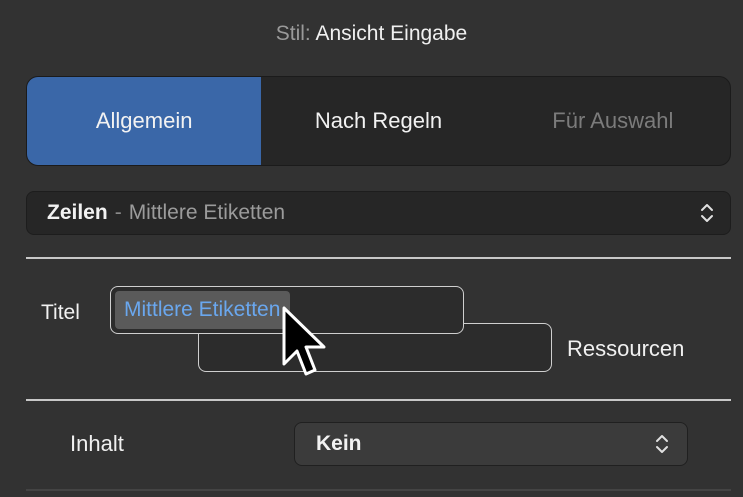  Describe the element at coordinates (144, 121) in the screenshot. I see `segment-allgemein: Allgemein` at that location.